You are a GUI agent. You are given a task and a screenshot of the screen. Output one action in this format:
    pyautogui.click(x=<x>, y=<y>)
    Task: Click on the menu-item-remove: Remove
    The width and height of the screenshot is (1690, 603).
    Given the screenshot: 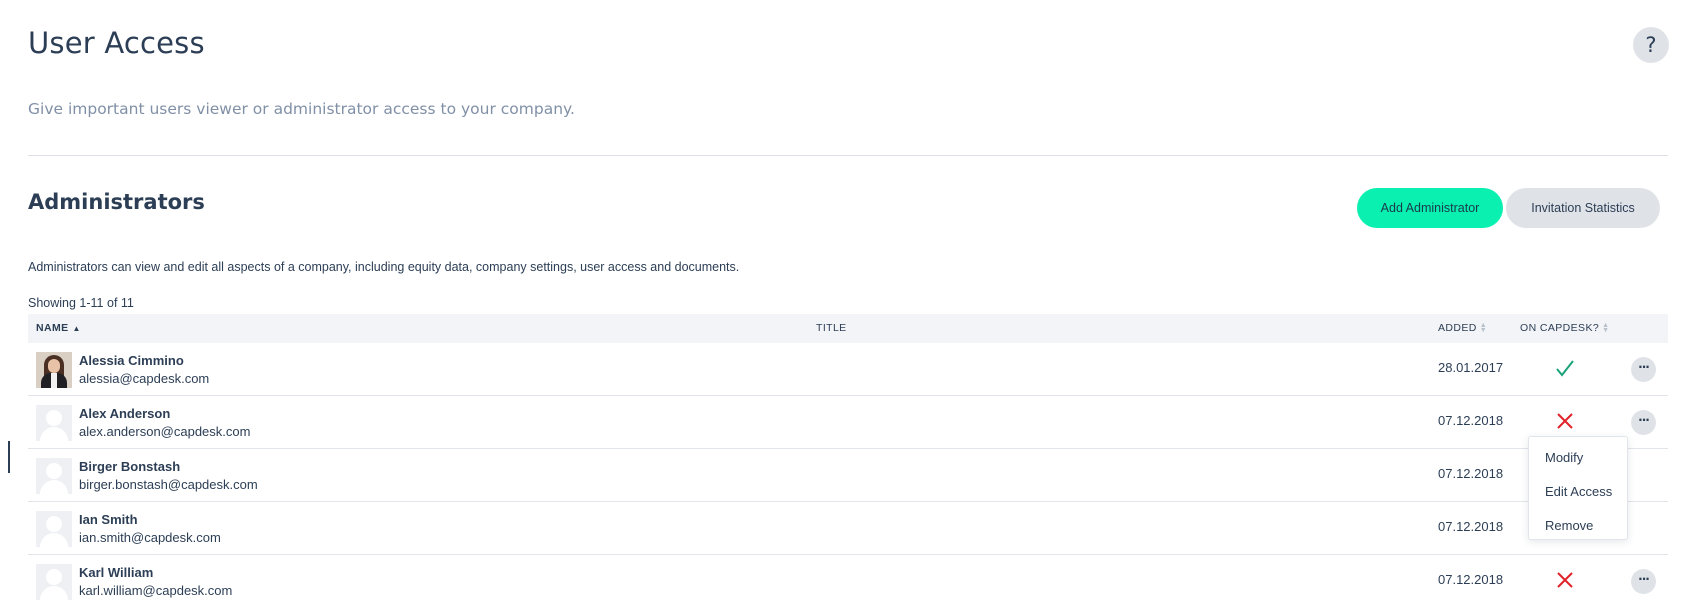 What is the action you would take?
    pyautogui.click(x=1569, y=525)
    